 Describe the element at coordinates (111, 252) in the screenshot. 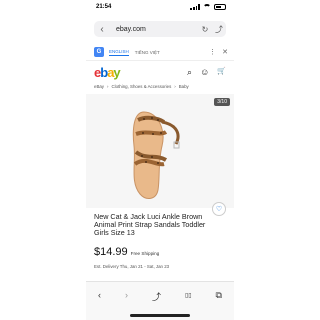

I see `price: $14.99` at that location.